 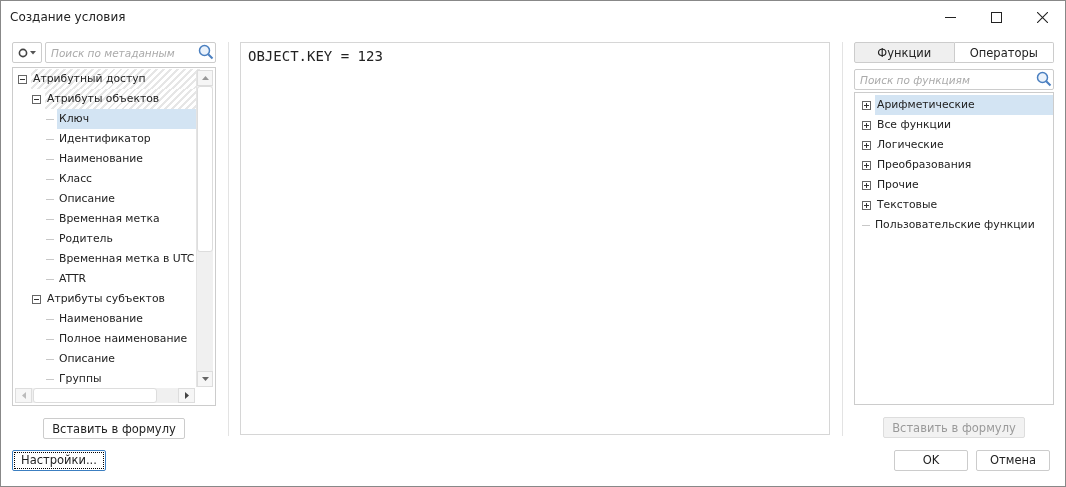 What do you see at coordinates (106, 299) in the screenshot?
I see `tree-item: Атрибуты субъектов` at bounding box center [106, 299].